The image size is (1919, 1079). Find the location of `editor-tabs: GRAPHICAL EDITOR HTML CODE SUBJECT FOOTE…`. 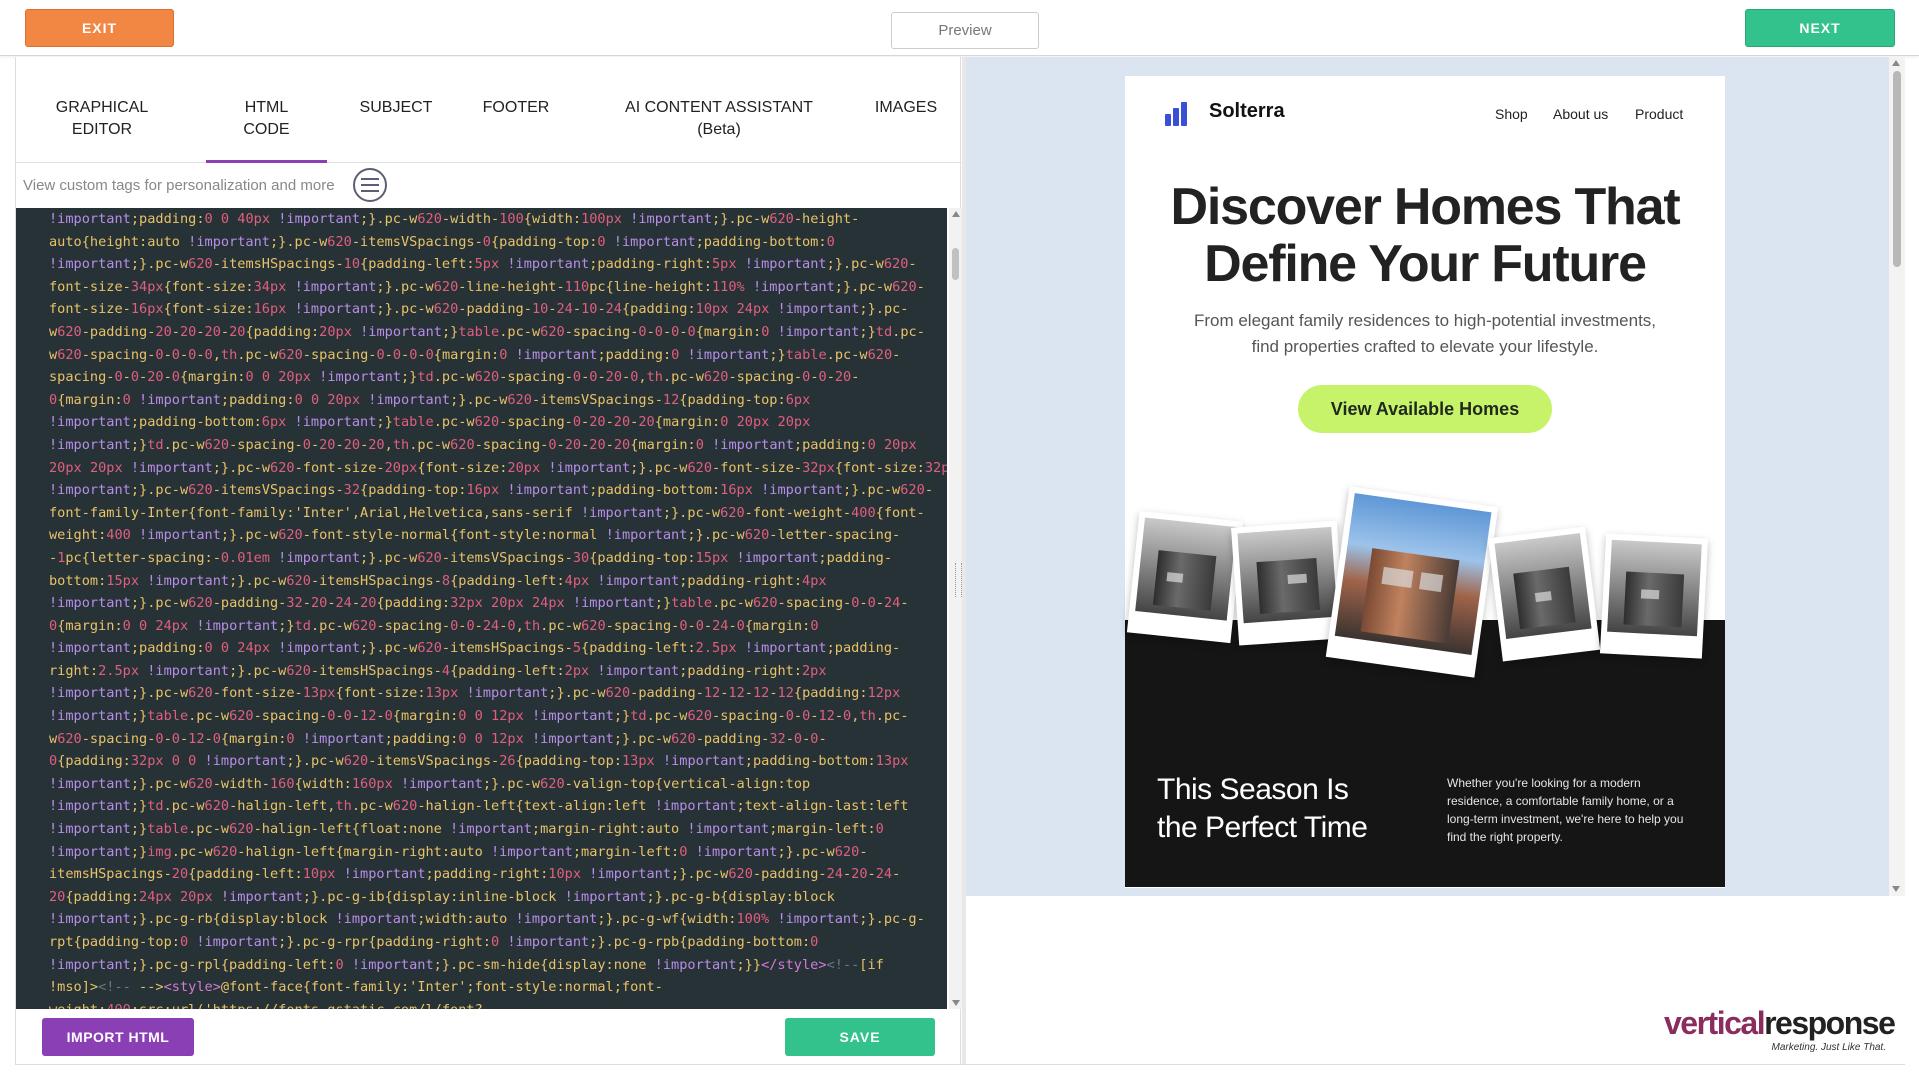

editor-tabs: GRAPHICAL EDITOR HTML CODE SUBJECT FOOTE… is located at coordinates (489, 110).